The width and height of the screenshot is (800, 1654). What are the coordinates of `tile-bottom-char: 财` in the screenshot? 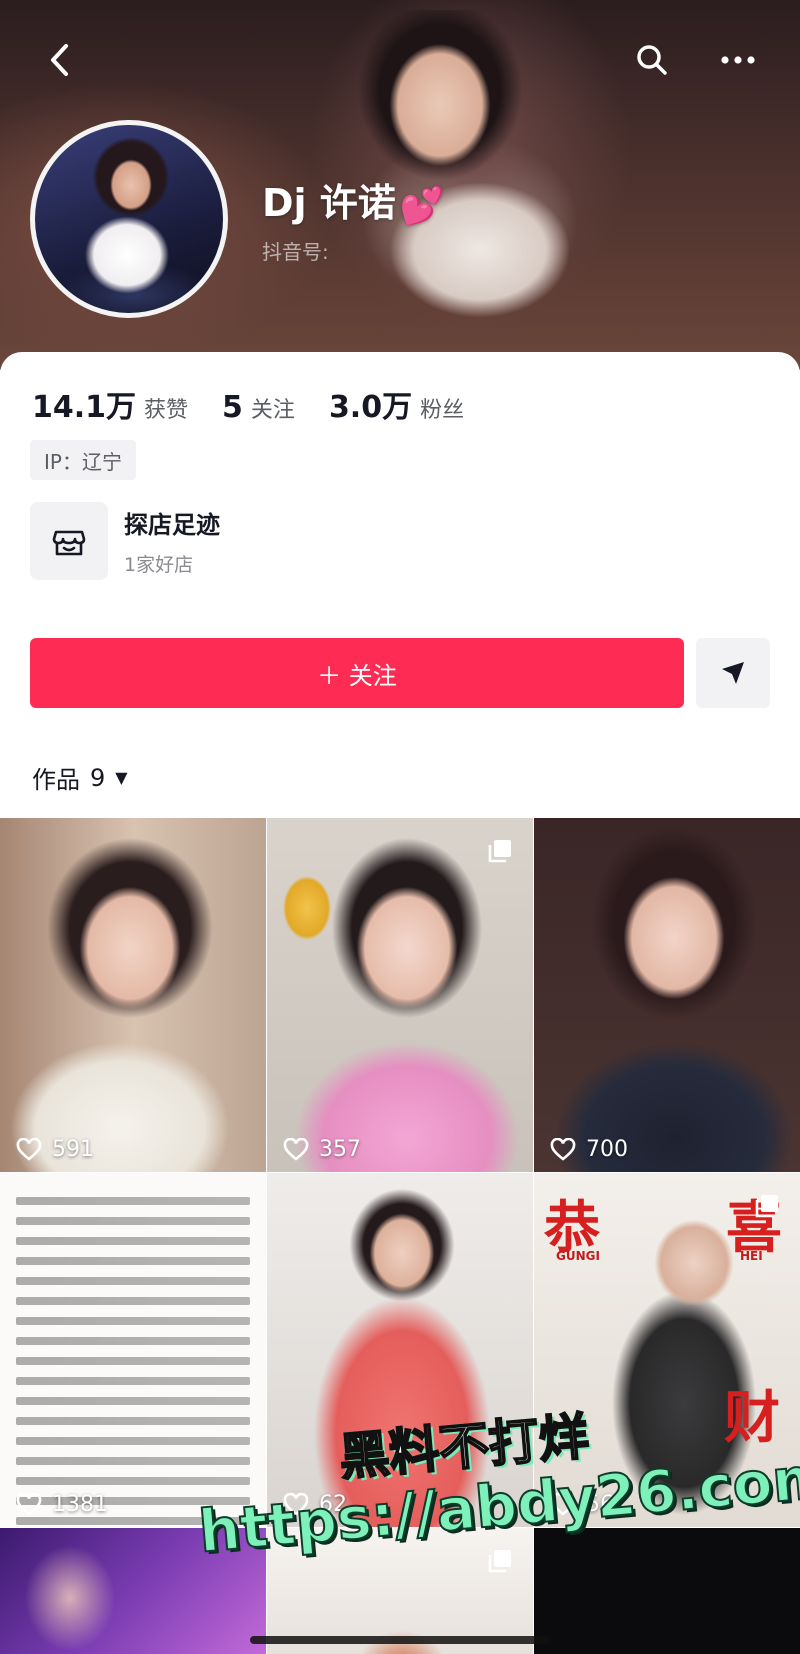 It's located at (752, 1418).